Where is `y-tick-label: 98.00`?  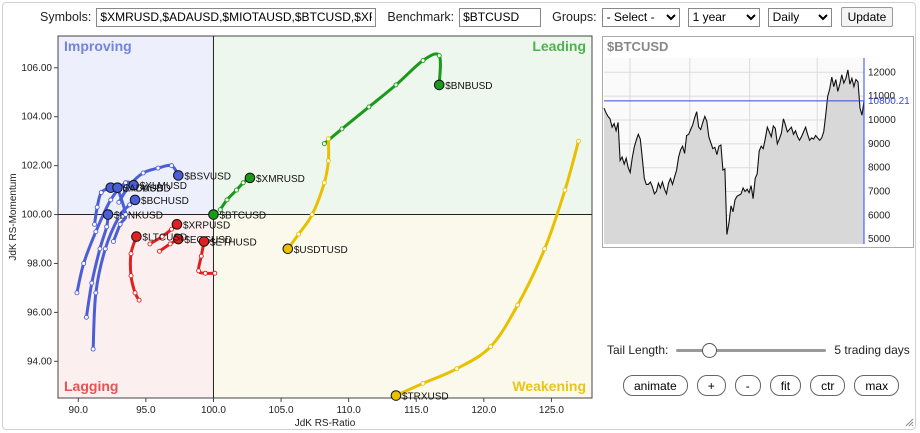
y-tick-label: 98.00 is located at coordinates (39, 263).